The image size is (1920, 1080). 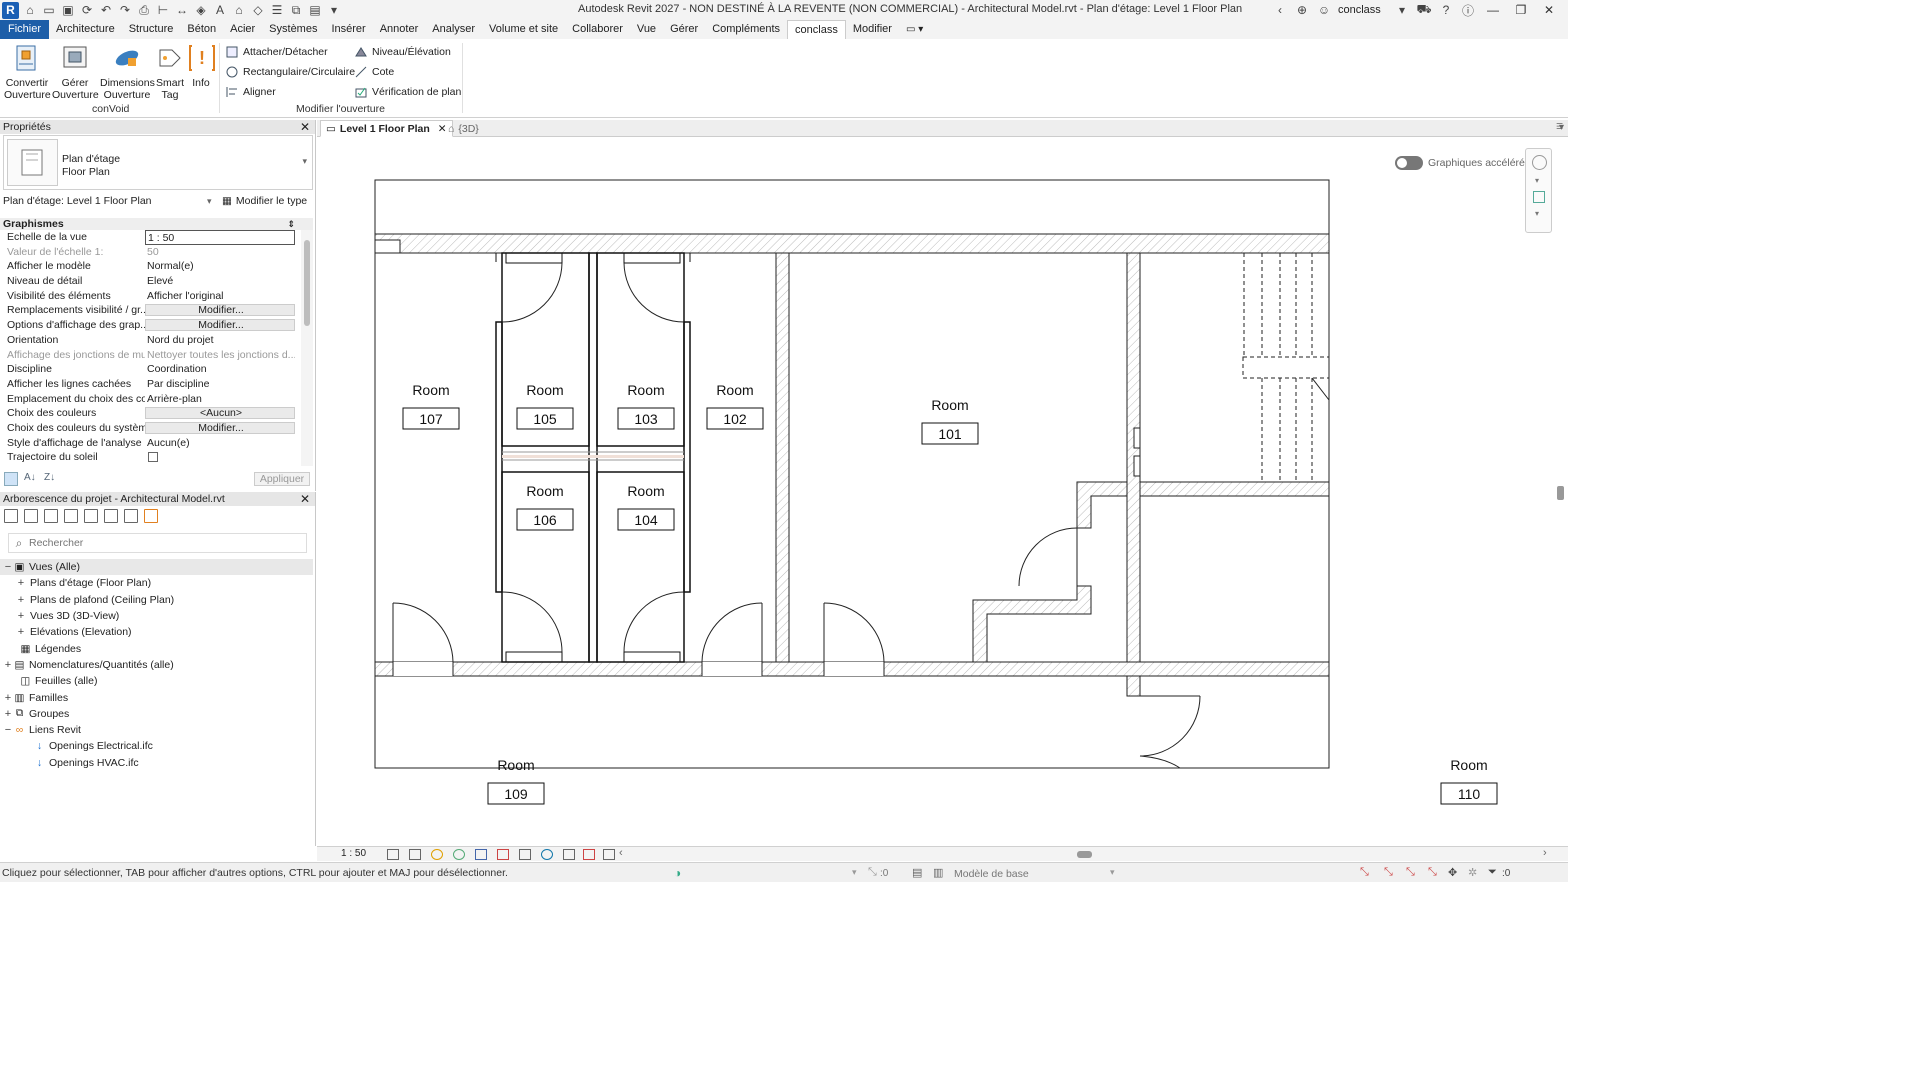 What do you see at coordinates (91, 516) in the screenshot?
I see `family-icon` at bounding box center [91, 516].